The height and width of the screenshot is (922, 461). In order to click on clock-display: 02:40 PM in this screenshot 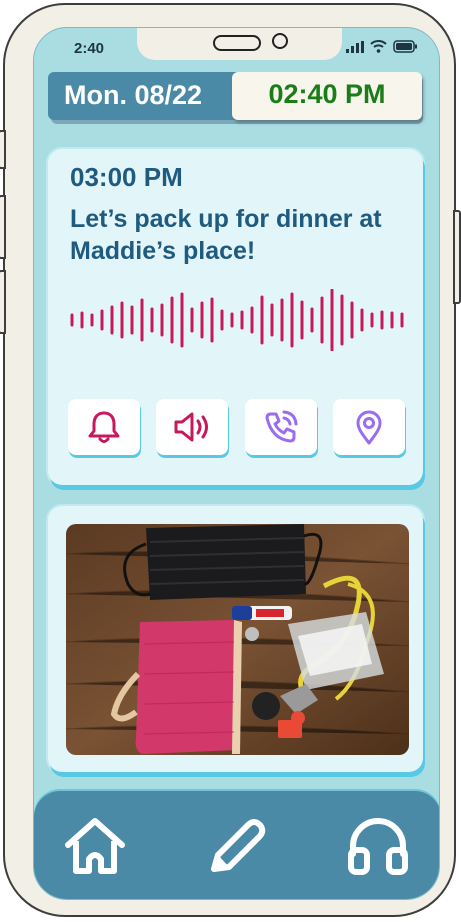, I will do `click(327, 96)`.